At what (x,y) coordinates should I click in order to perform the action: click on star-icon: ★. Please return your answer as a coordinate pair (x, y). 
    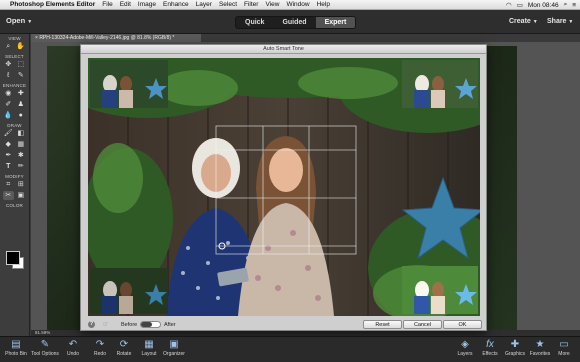
    Looking at the image, I should click on (540, 344).